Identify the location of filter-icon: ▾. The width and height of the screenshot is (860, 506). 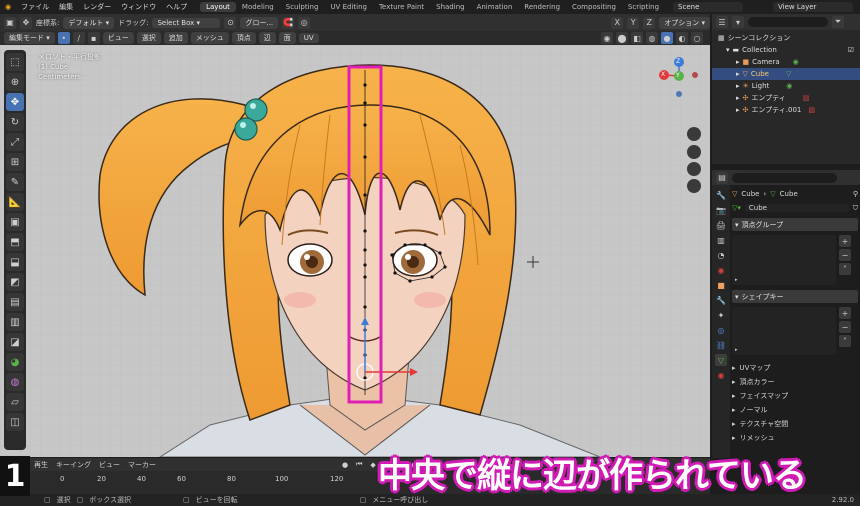
(738, 22).